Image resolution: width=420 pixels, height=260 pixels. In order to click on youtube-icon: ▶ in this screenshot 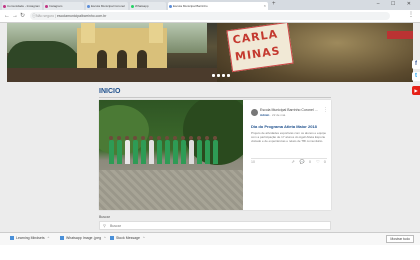, I will do `click(416, 90)`.